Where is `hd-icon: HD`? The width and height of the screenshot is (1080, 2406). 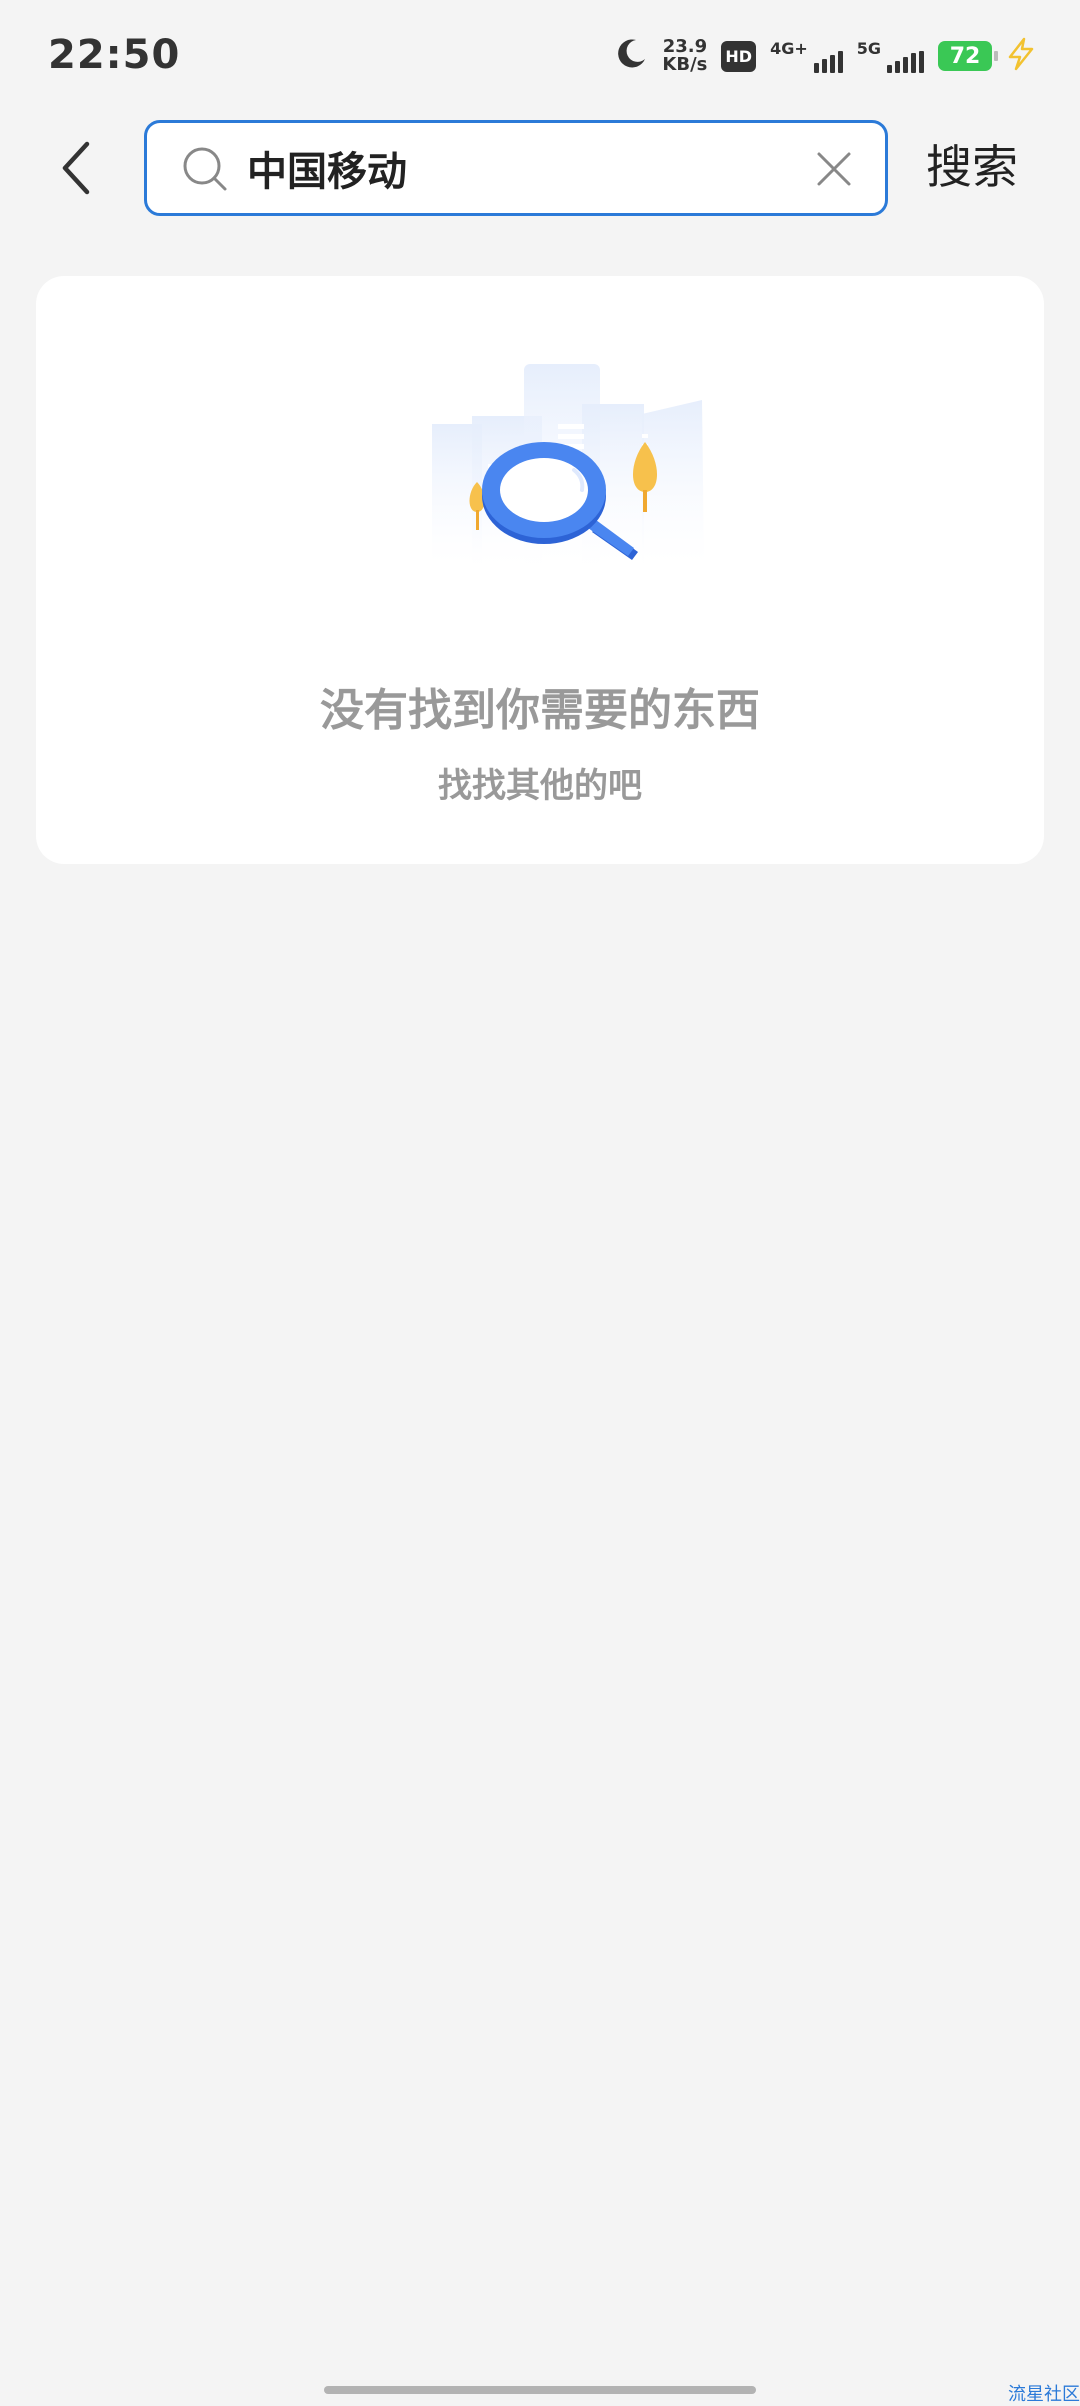 hd-icon: HD is located at coordinates (739, 56).